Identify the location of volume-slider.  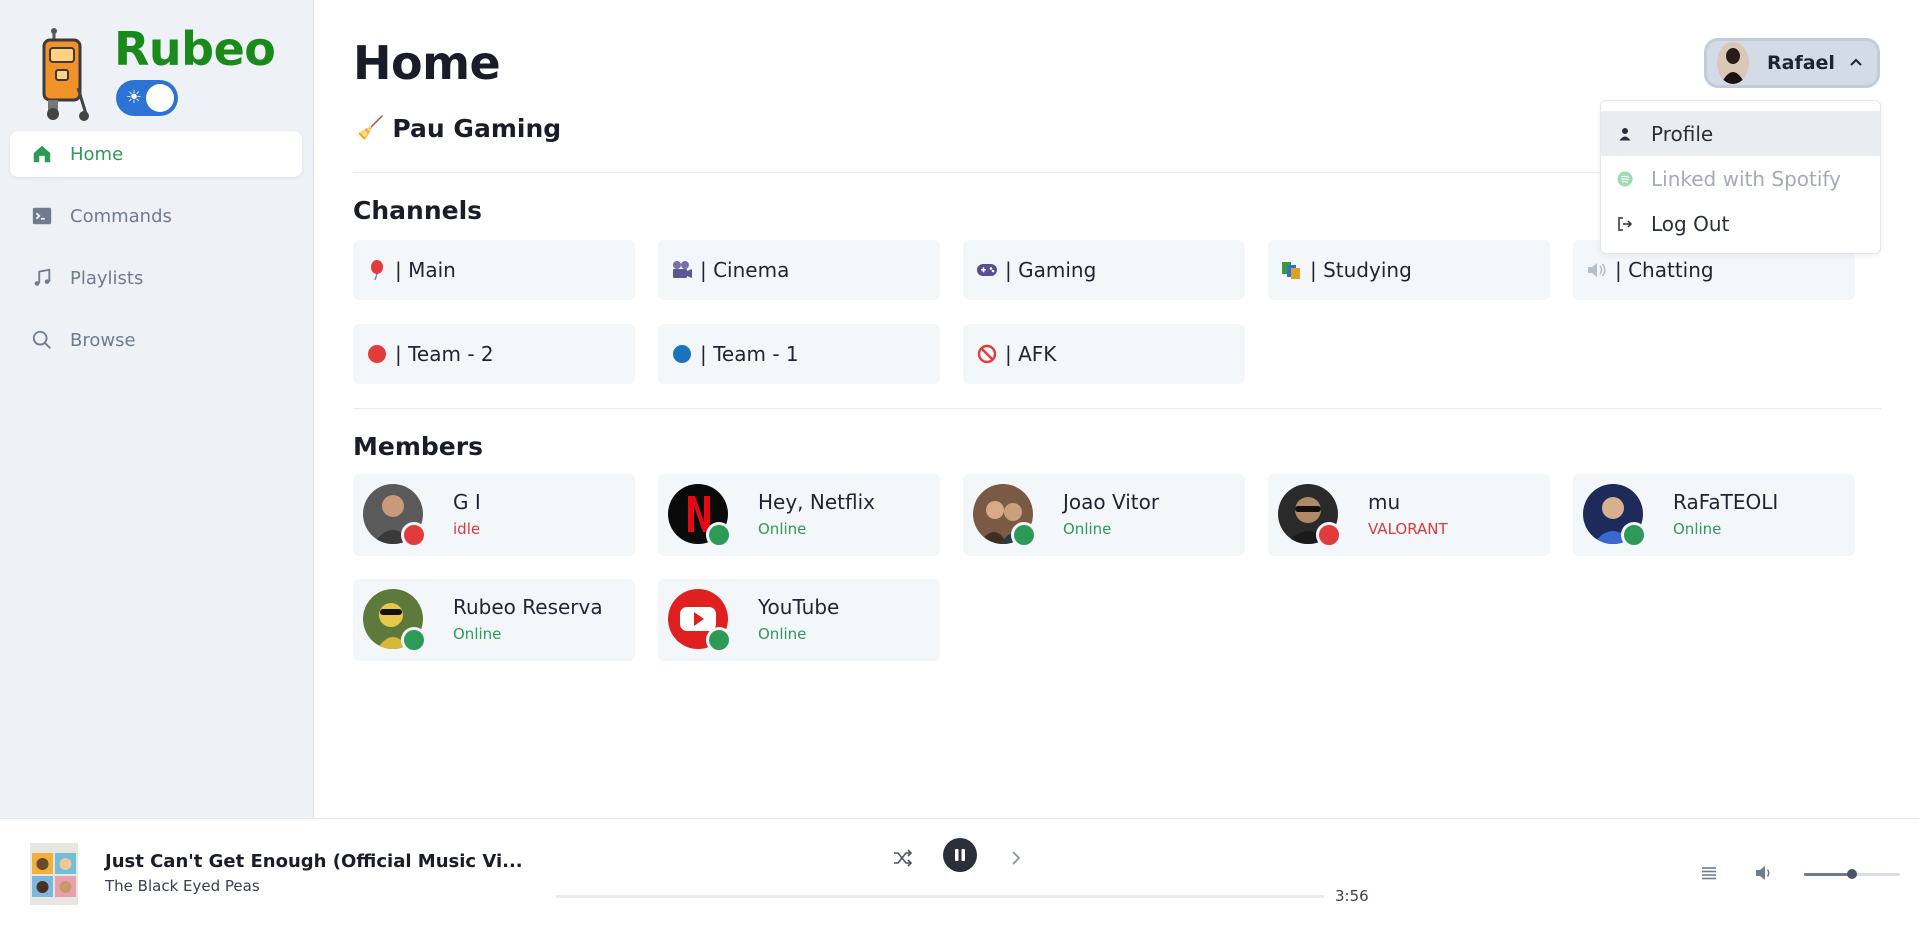
(1852, 874).